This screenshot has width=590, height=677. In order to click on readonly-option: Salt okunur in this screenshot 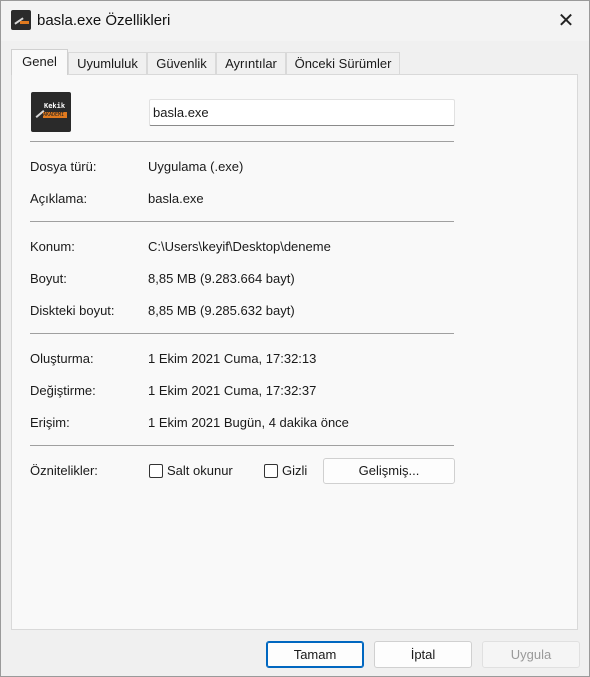, I will do `click(191, 470)`.